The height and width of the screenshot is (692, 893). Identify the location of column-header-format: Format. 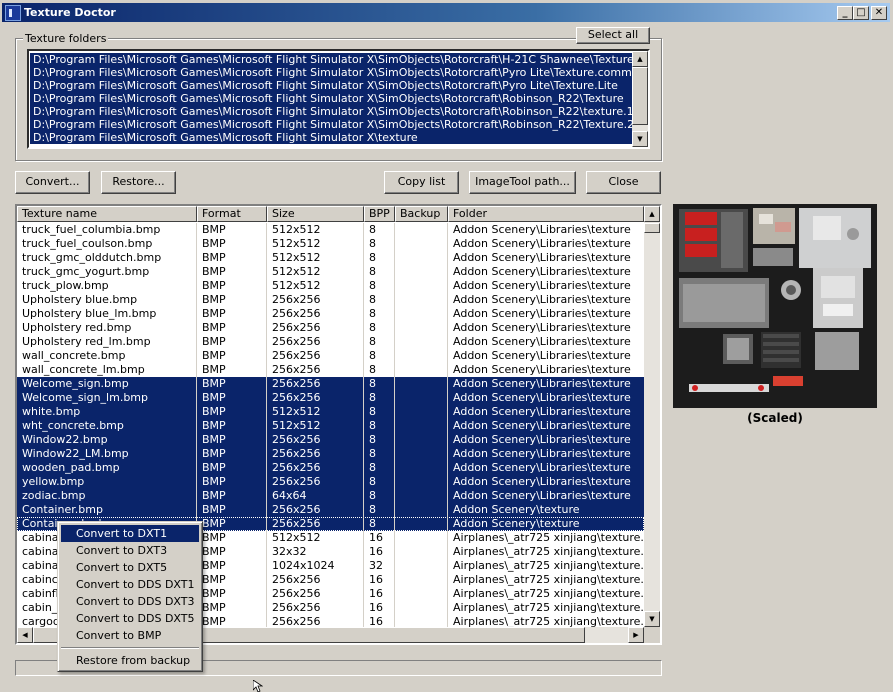
(232, 214).